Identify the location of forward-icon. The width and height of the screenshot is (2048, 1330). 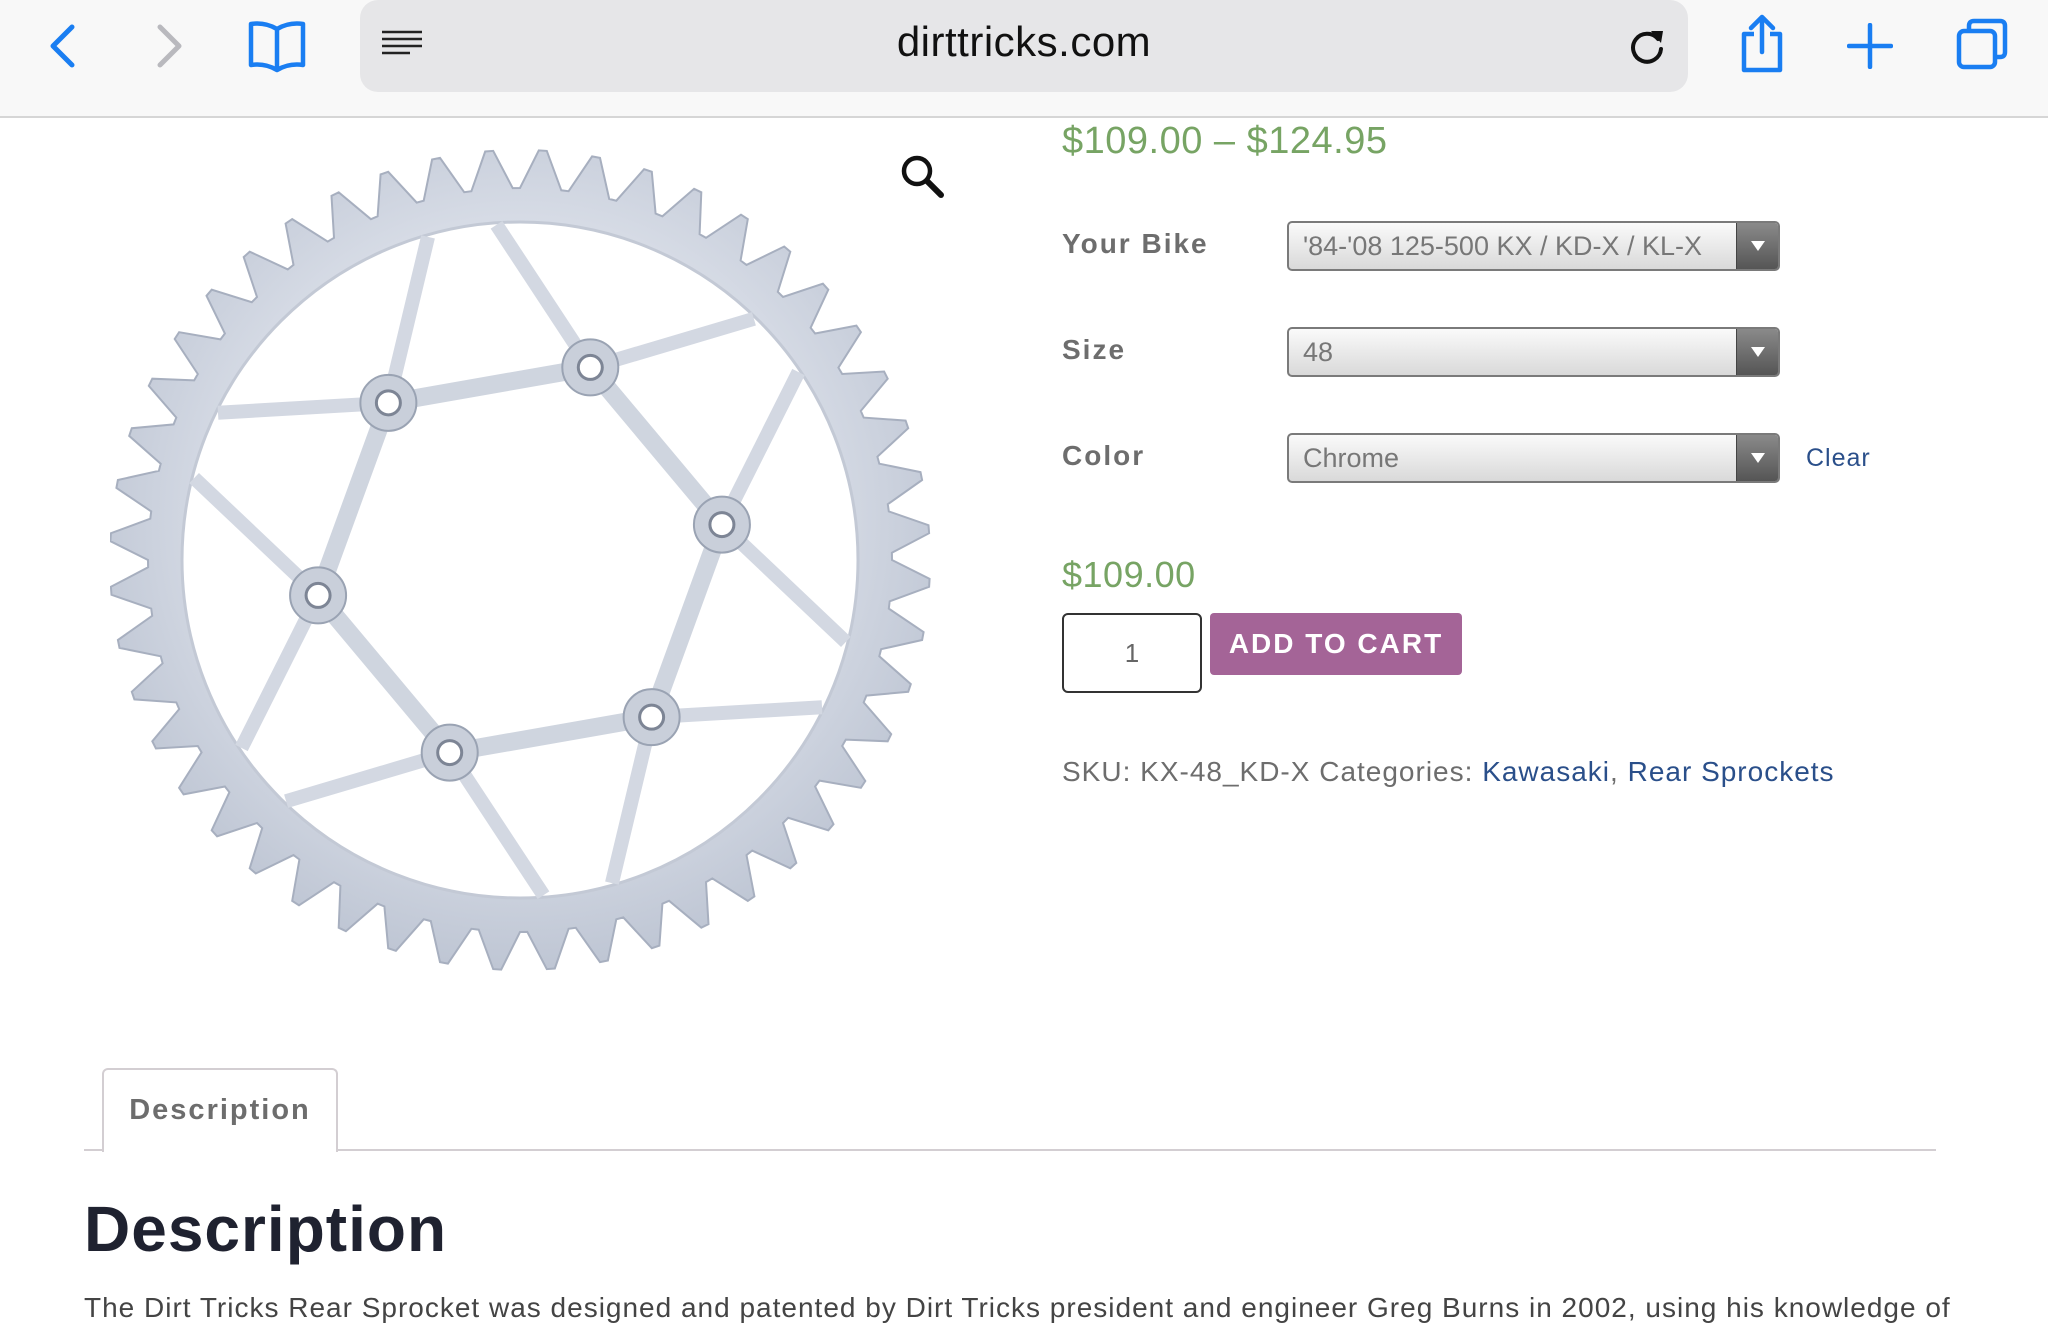
(170, 46).